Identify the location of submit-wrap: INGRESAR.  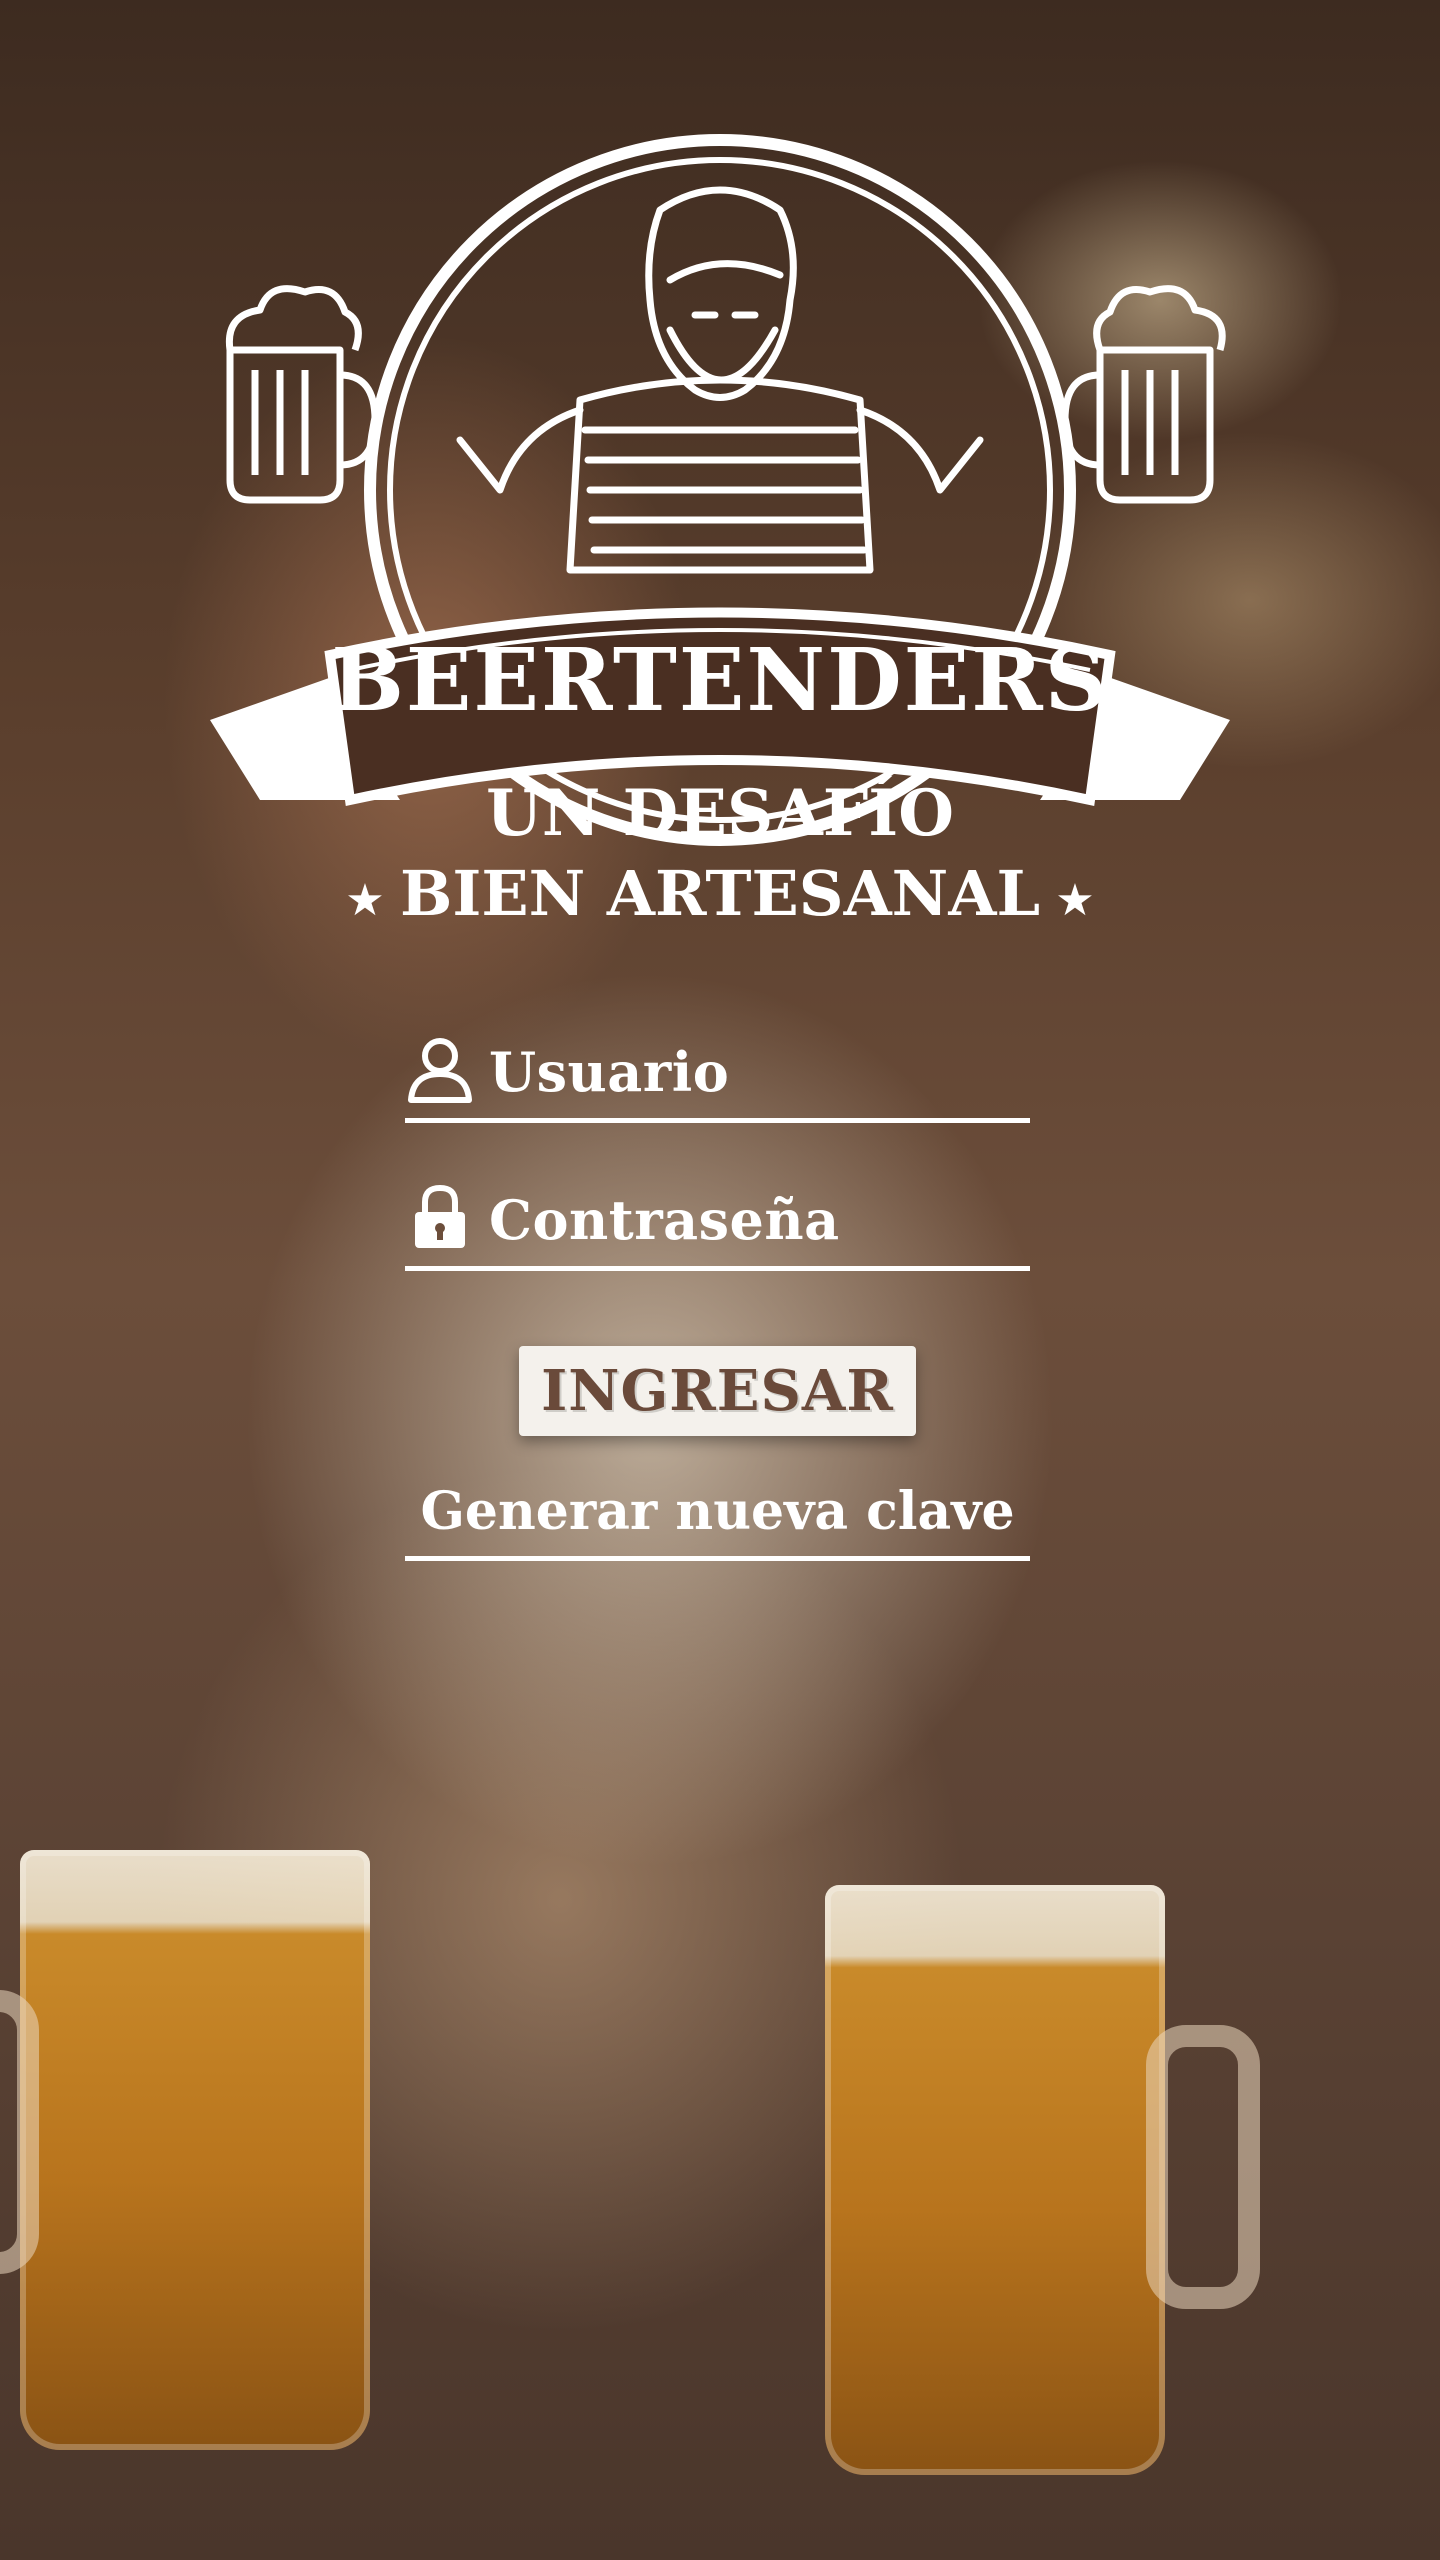
(717, 1391).